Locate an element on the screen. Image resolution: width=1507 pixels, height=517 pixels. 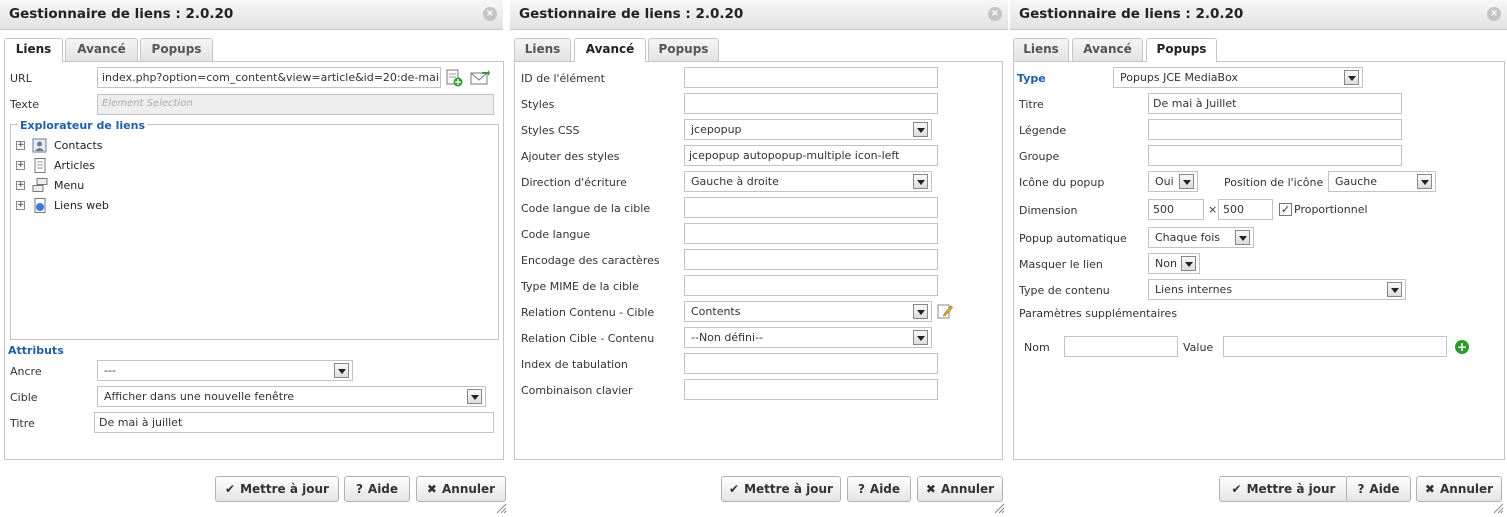
times-glyph: × is located at coordinates (1213, 209).